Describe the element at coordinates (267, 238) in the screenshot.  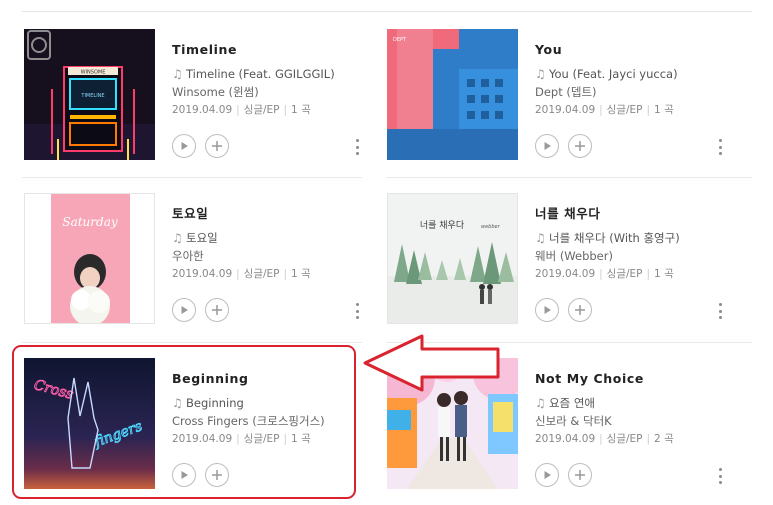
I see `track-line: ♫ 토요일` at that location.